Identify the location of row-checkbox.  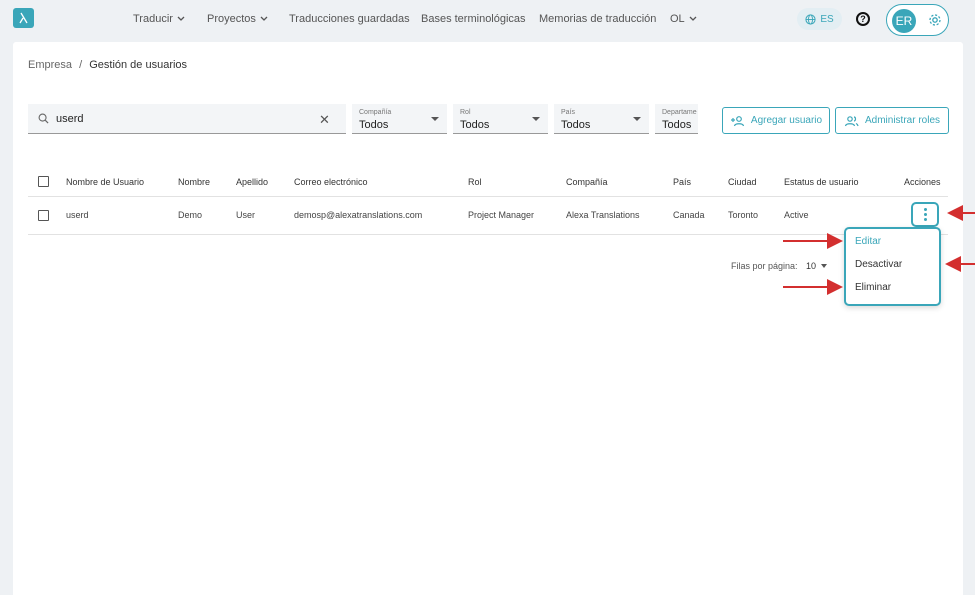
(43, 215).